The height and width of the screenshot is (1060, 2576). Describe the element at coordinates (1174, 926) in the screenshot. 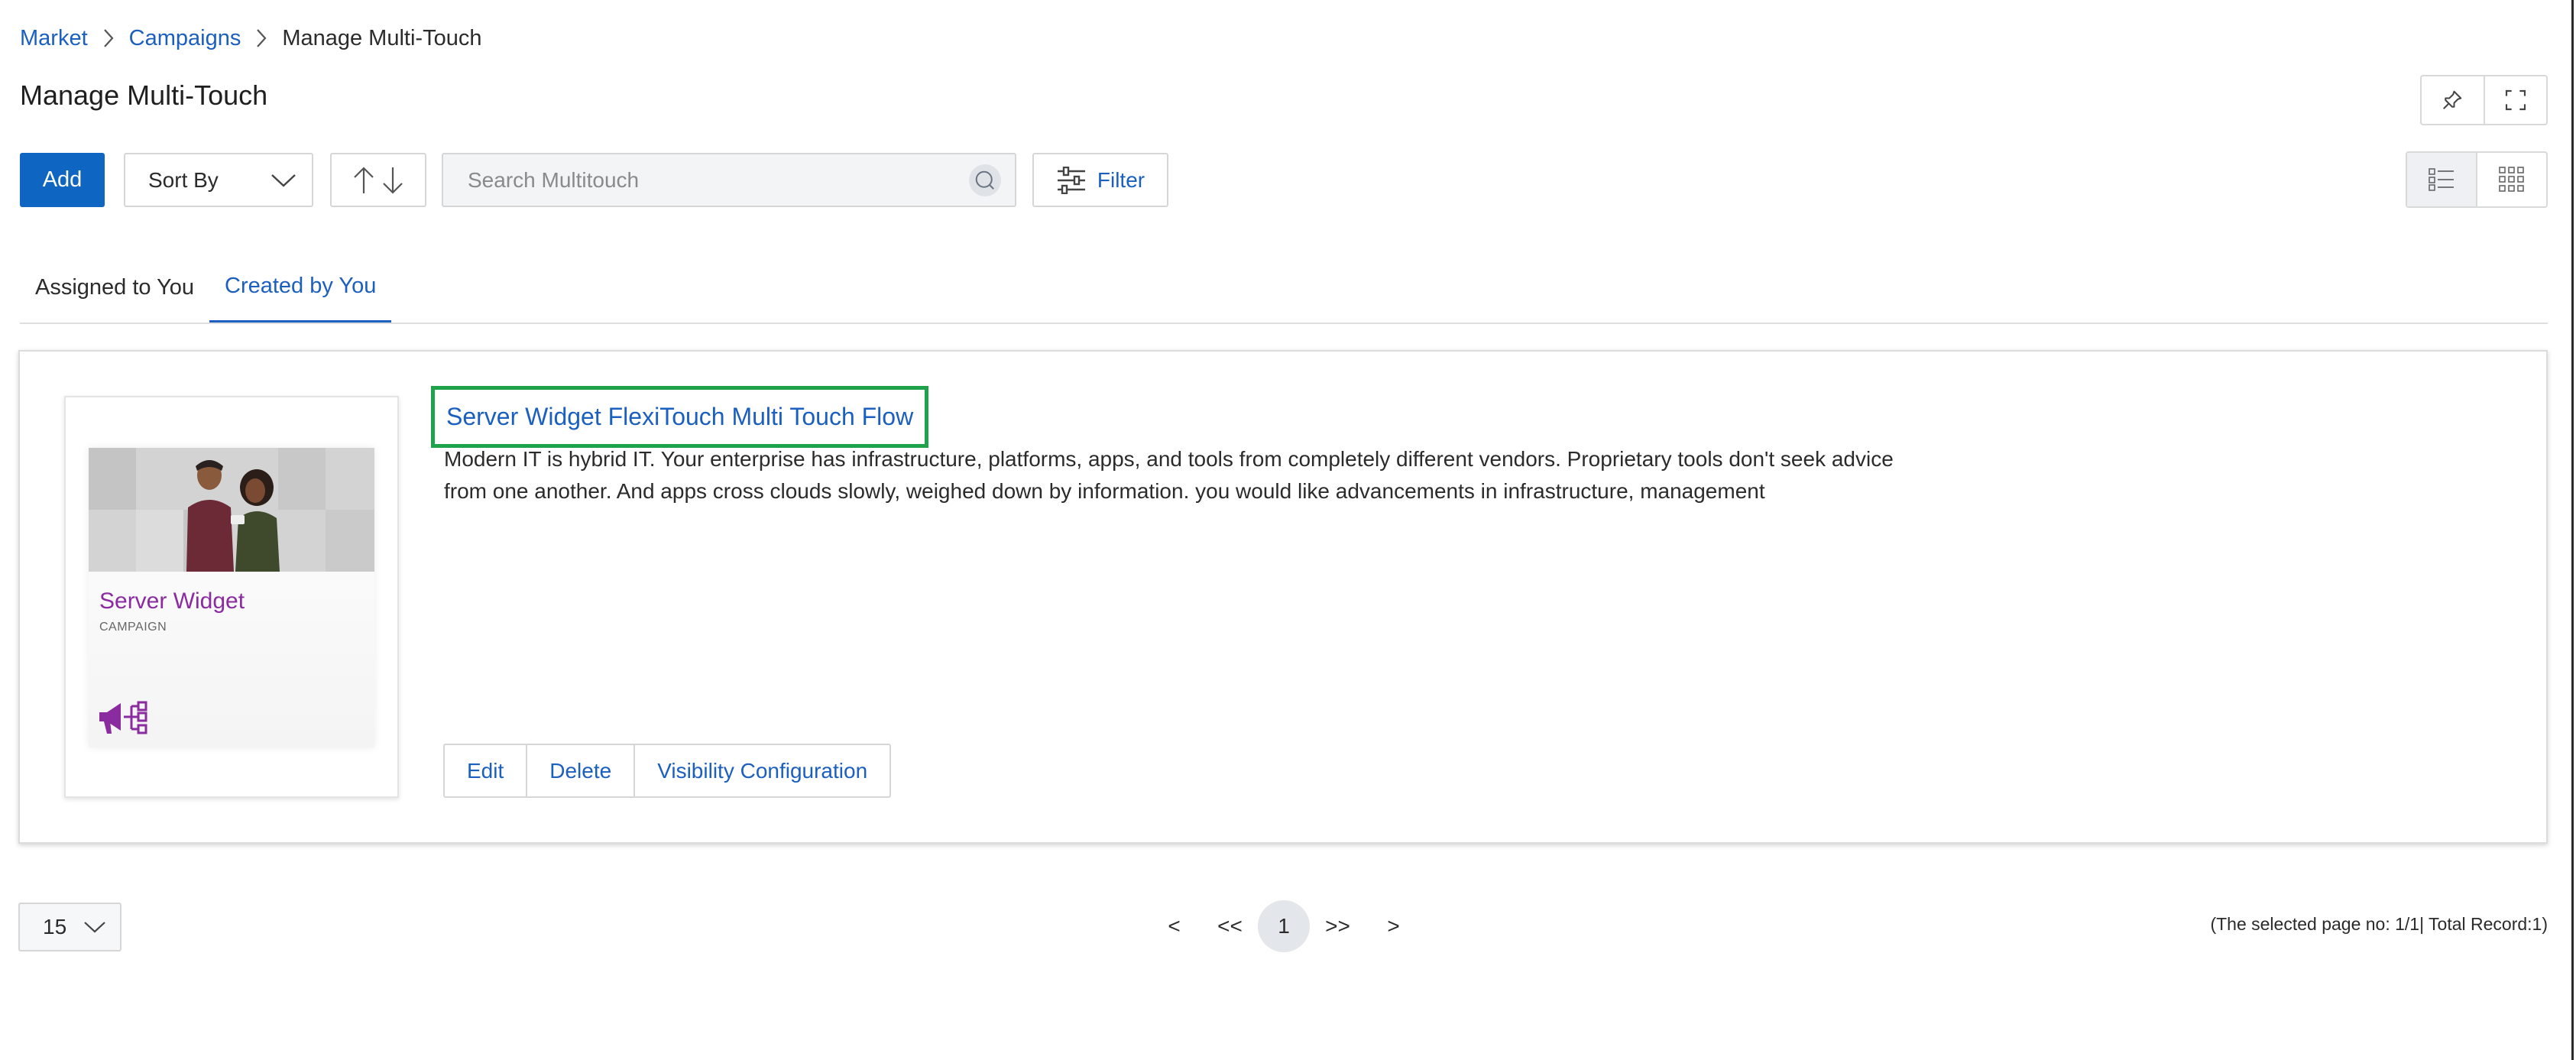

I see `prev-page-button: <` at that location.